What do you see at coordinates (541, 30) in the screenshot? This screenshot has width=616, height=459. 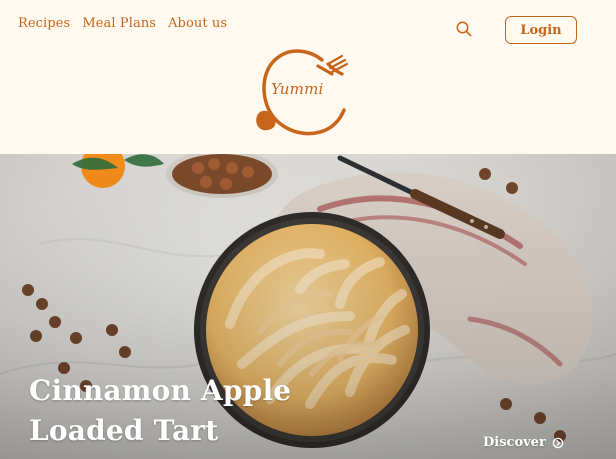 I see `login-button: Login` at bounding box center [541, 30].